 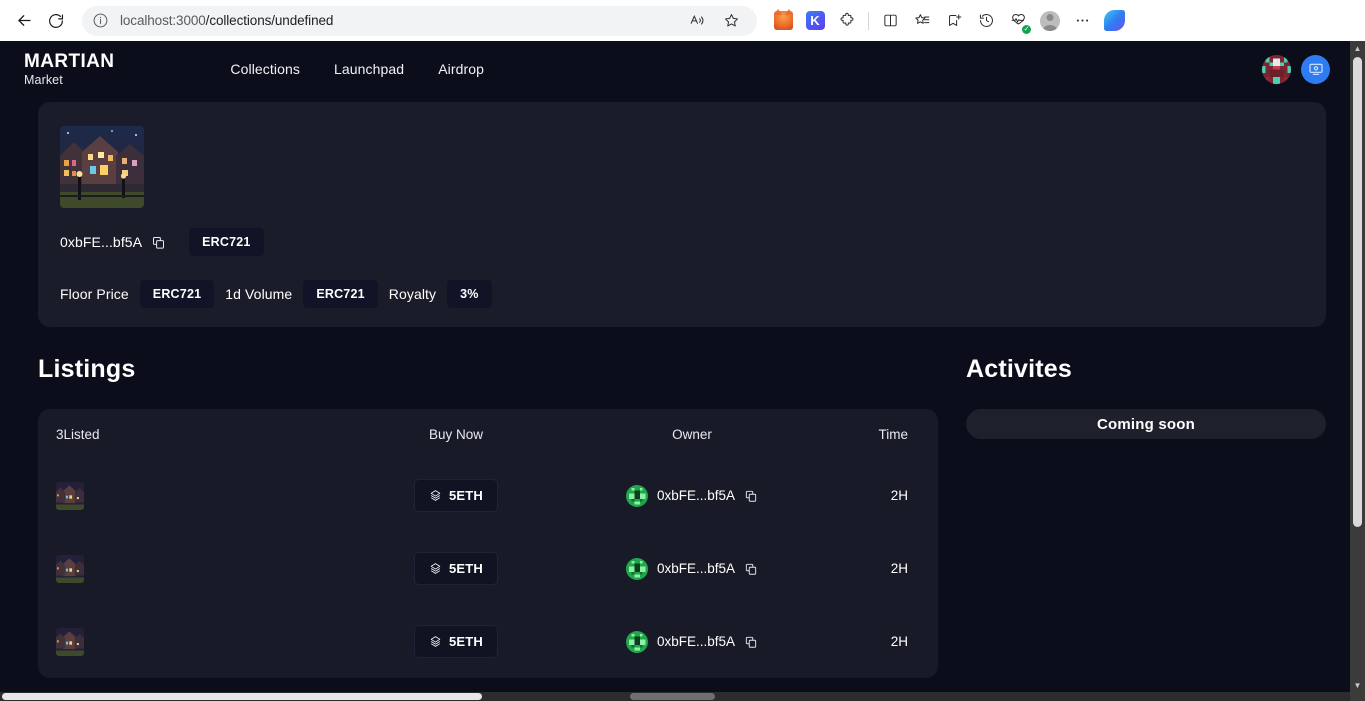 What do you see at coordinates (1276, 69) in the screenshot?
I see `user-avatar` at bounding box center [1276, 69].